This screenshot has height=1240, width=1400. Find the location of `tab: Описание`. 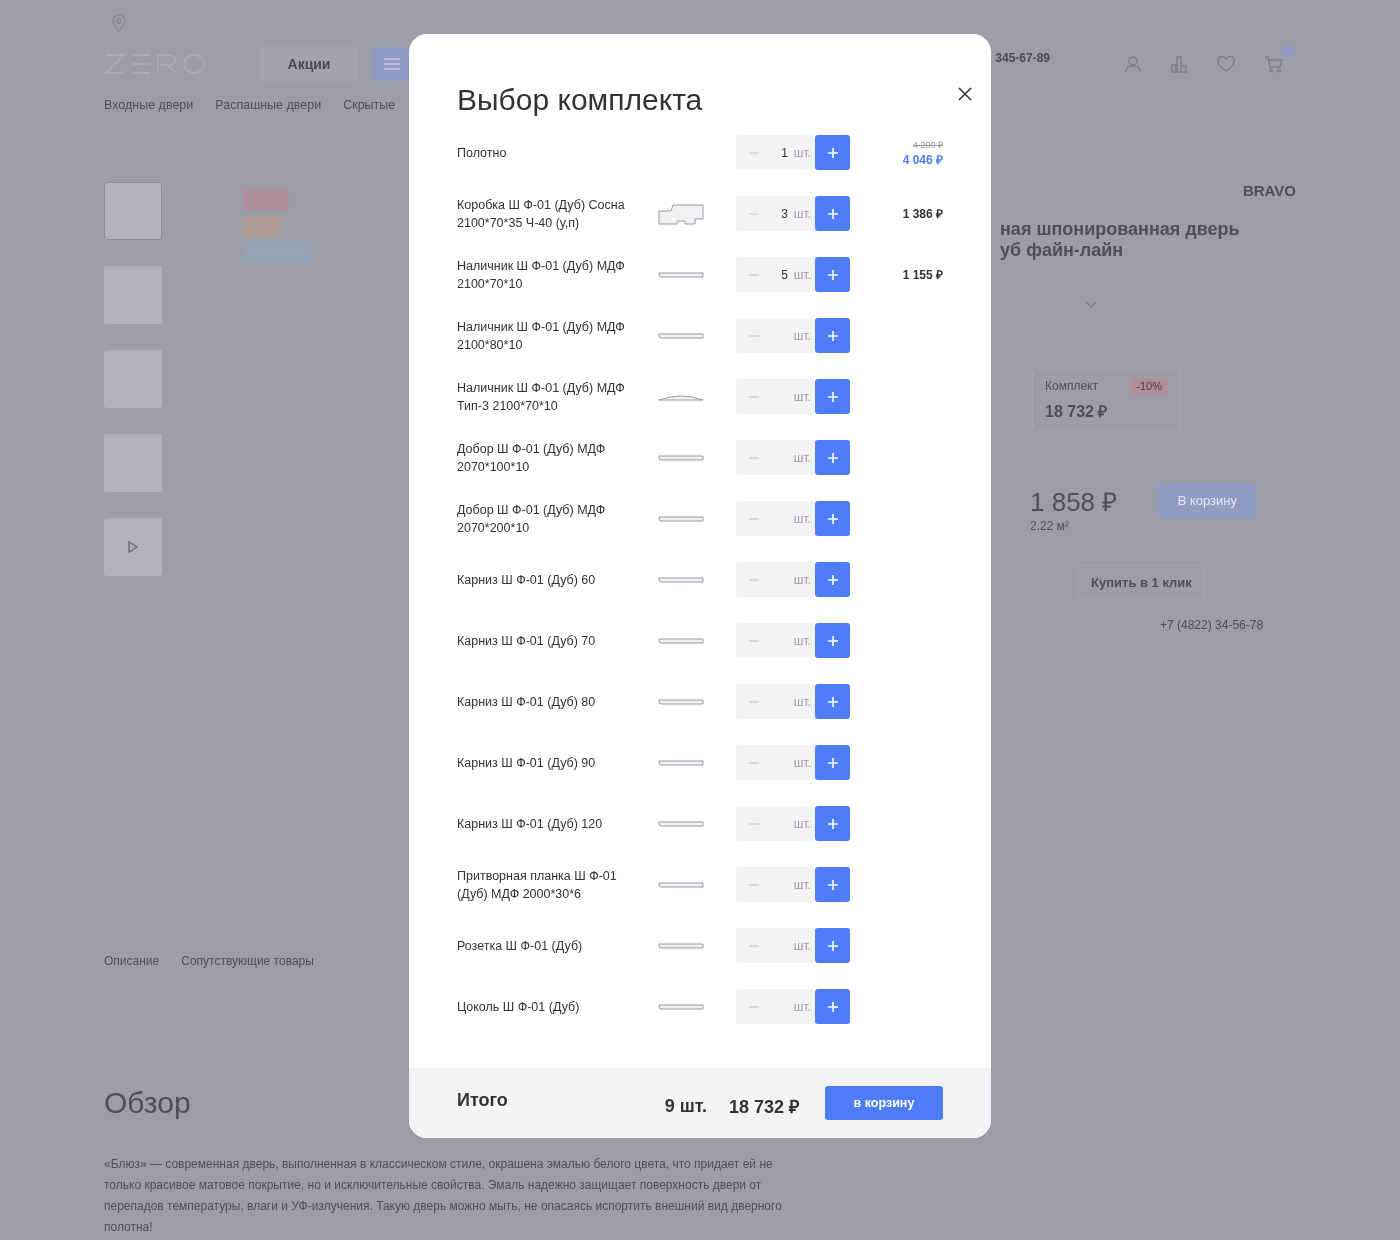

tab: Описание is located at coordinates (132, 961).